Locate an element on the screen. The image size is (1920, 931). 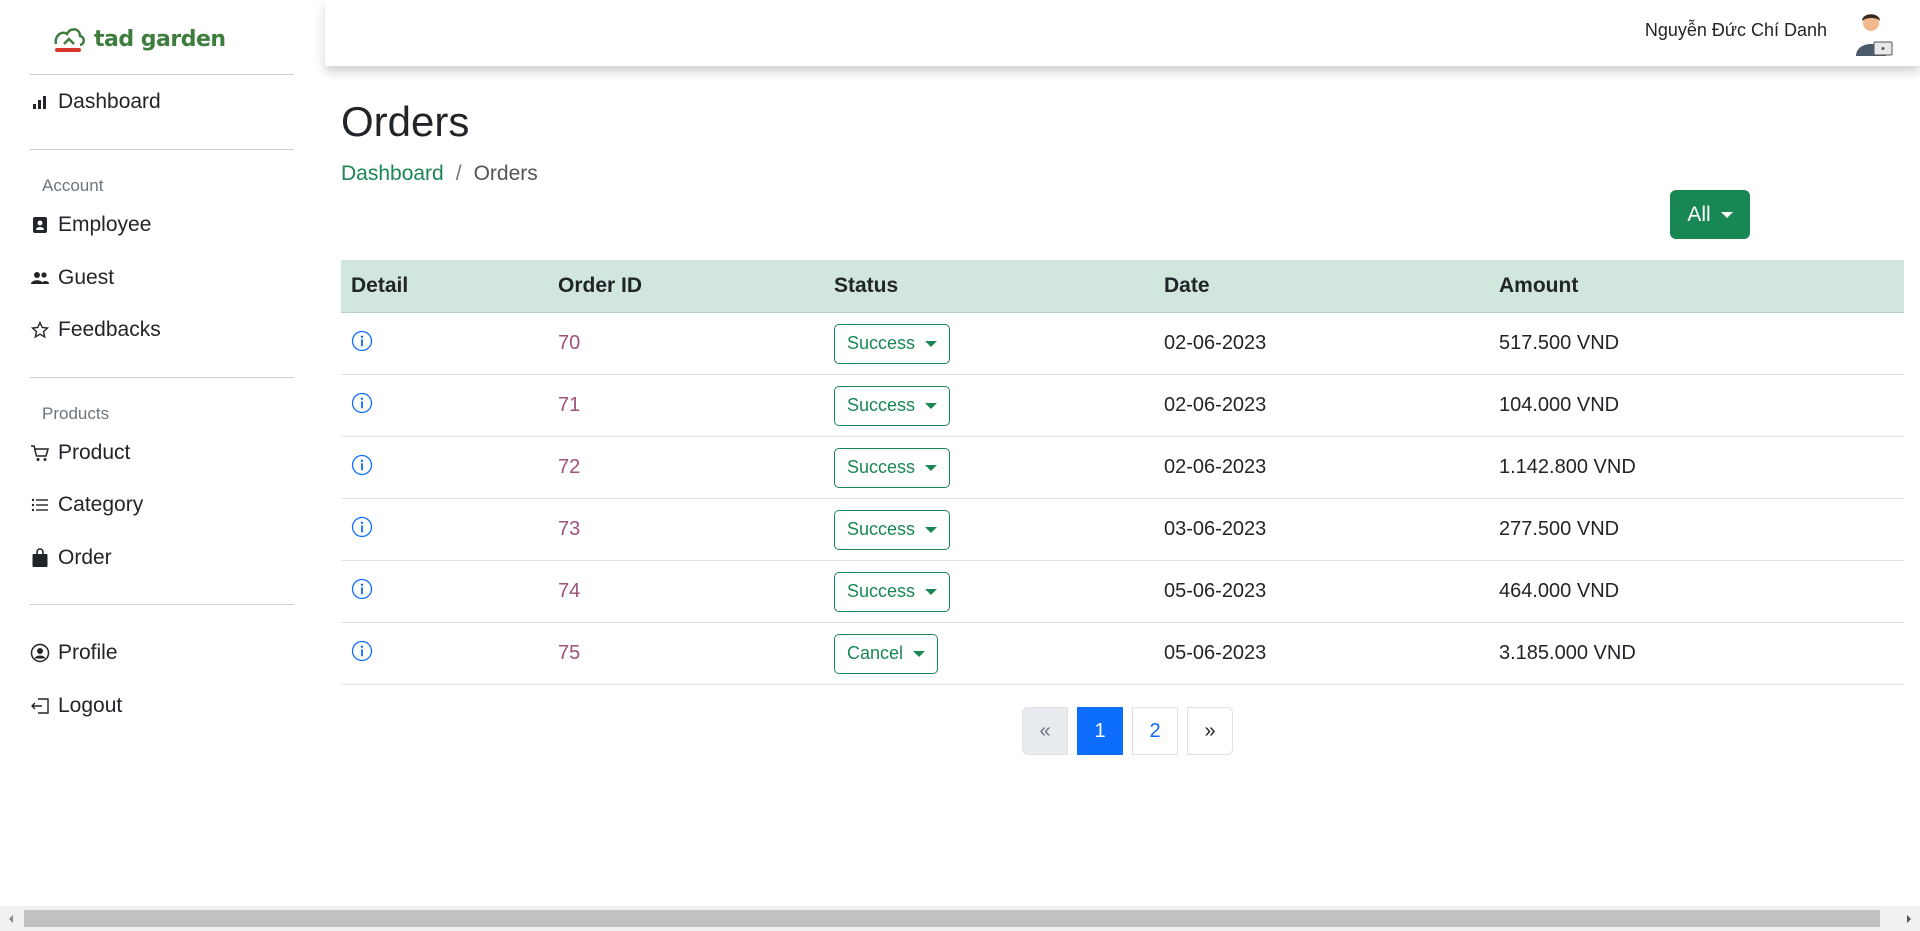
sidebar-item-logout: Logout is located at coordinates (76, 706).